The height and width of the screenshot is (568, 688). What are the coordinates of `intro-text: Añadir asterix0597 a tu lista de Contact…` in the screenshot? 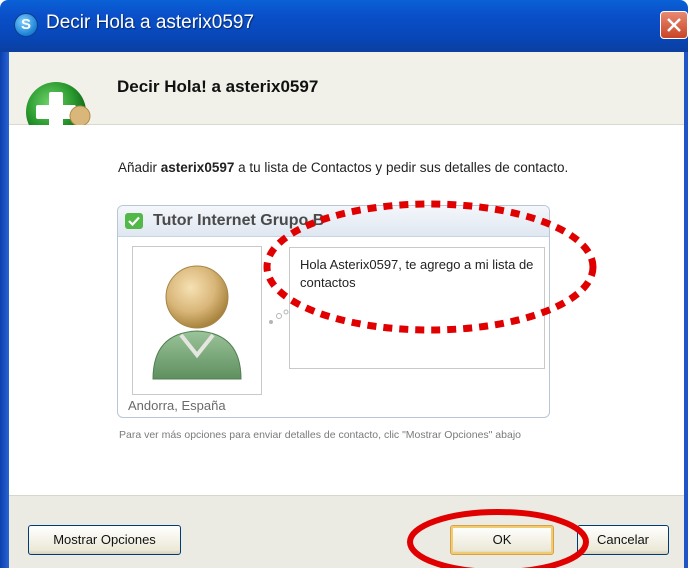 It's located at (368, 168).